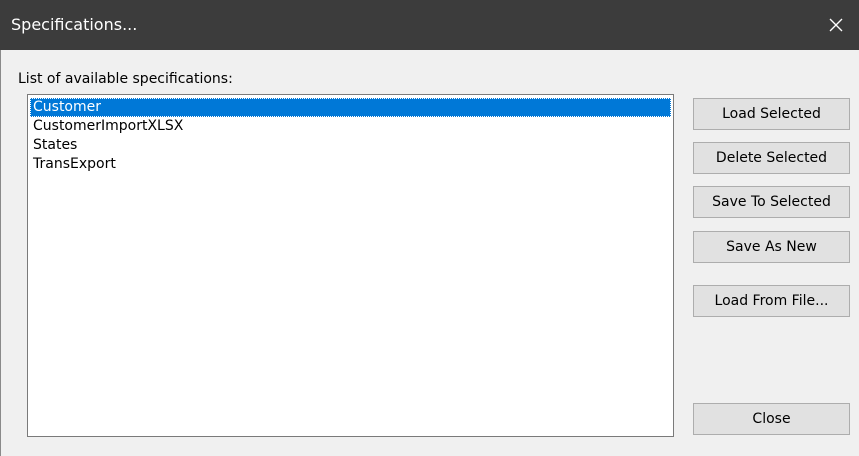  What do you see at coordinates (350, 107) in the screenshot?
I see `list-item: Customer` at bounding box center [350, 107].